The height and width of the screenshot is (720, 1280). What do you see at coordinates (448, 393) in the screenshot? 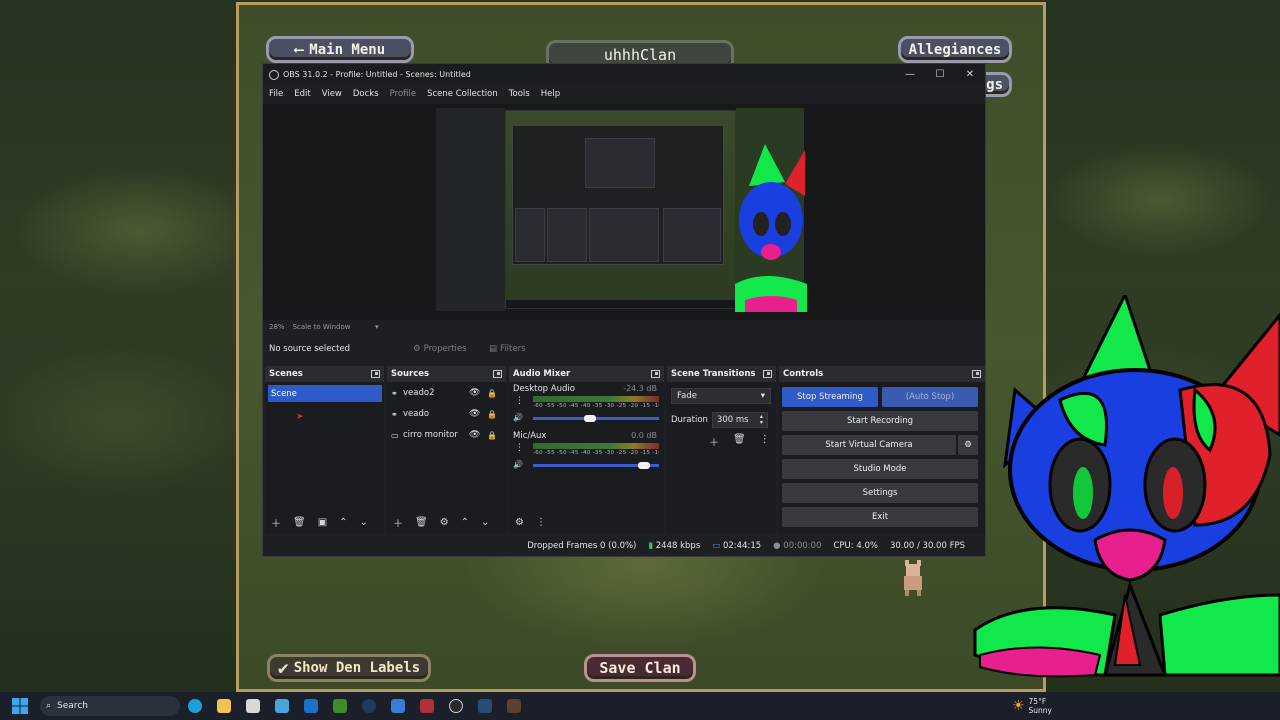
I see `source-item: ⚭ veado2 👁 🔒` at bounding box center [448, 393].